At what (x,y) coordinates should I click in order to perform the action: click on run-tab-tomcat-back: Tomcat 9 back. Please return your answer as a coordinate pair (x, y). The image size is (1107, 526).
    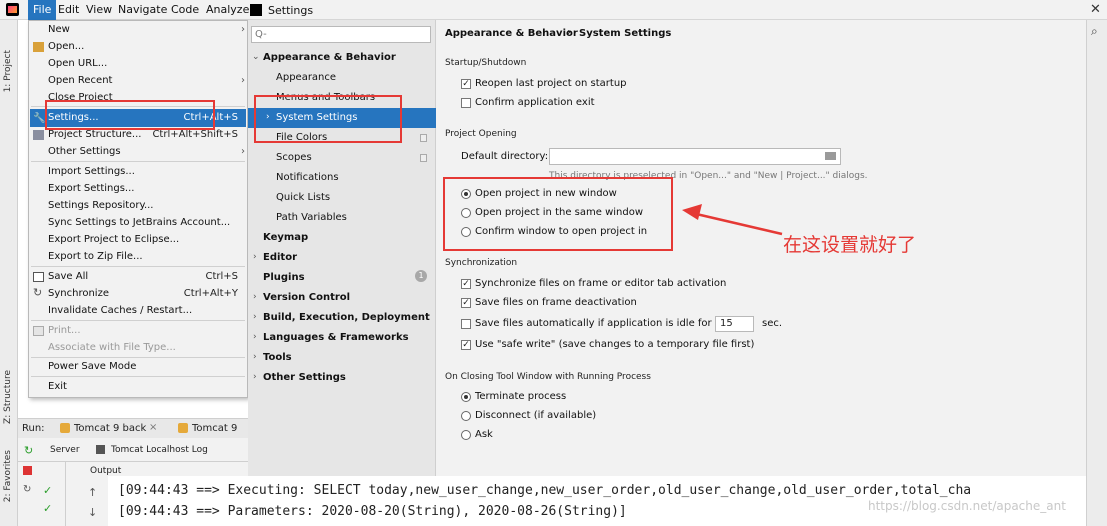
    Looking at the image, I should click on (110, 428).